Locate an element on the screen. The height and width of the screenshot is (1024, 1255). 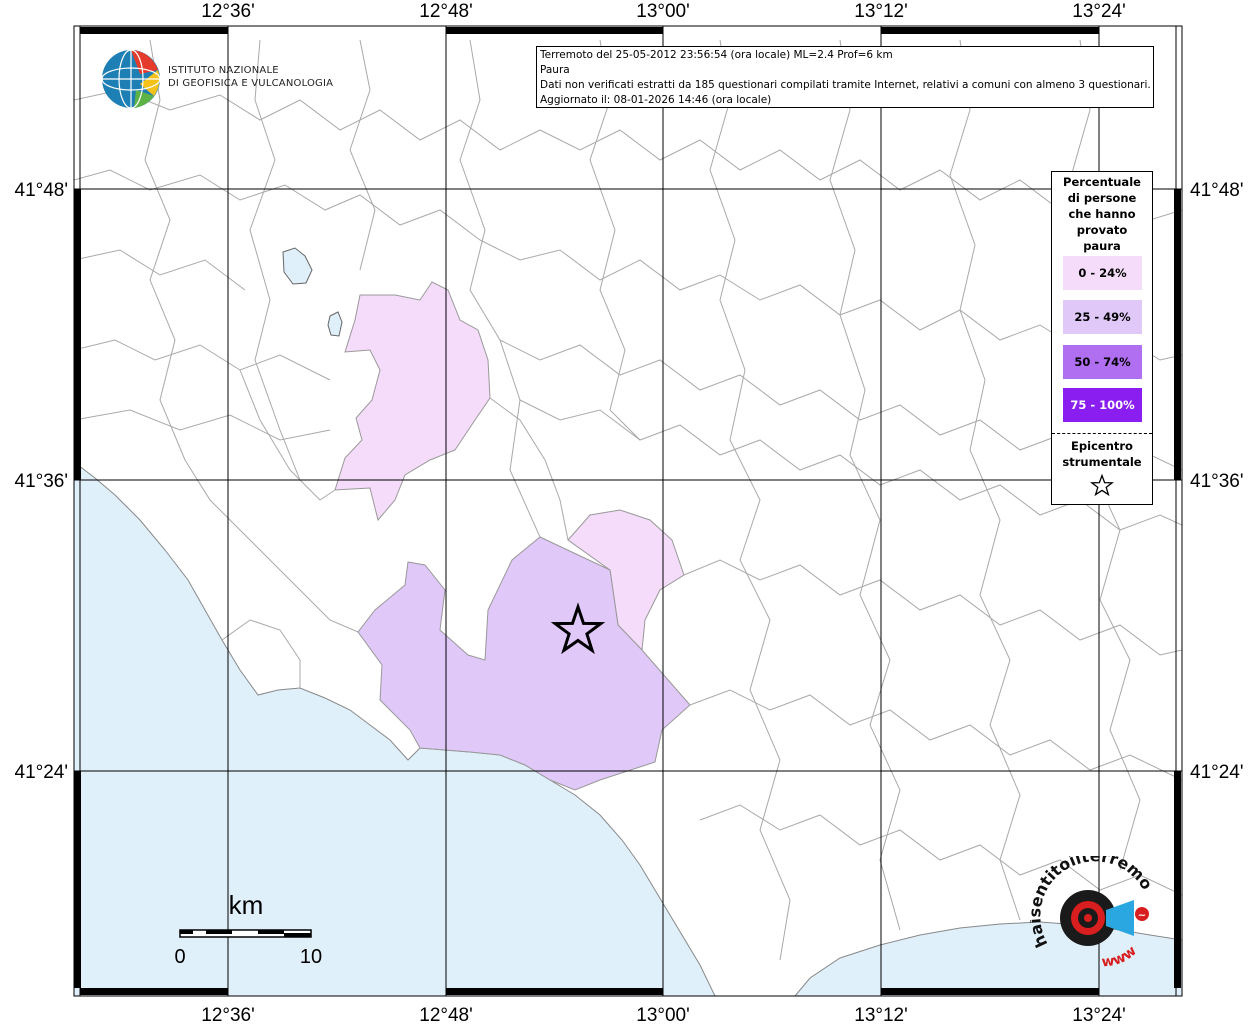
legend-title-line: provato is located at coordinates (1102, 230).